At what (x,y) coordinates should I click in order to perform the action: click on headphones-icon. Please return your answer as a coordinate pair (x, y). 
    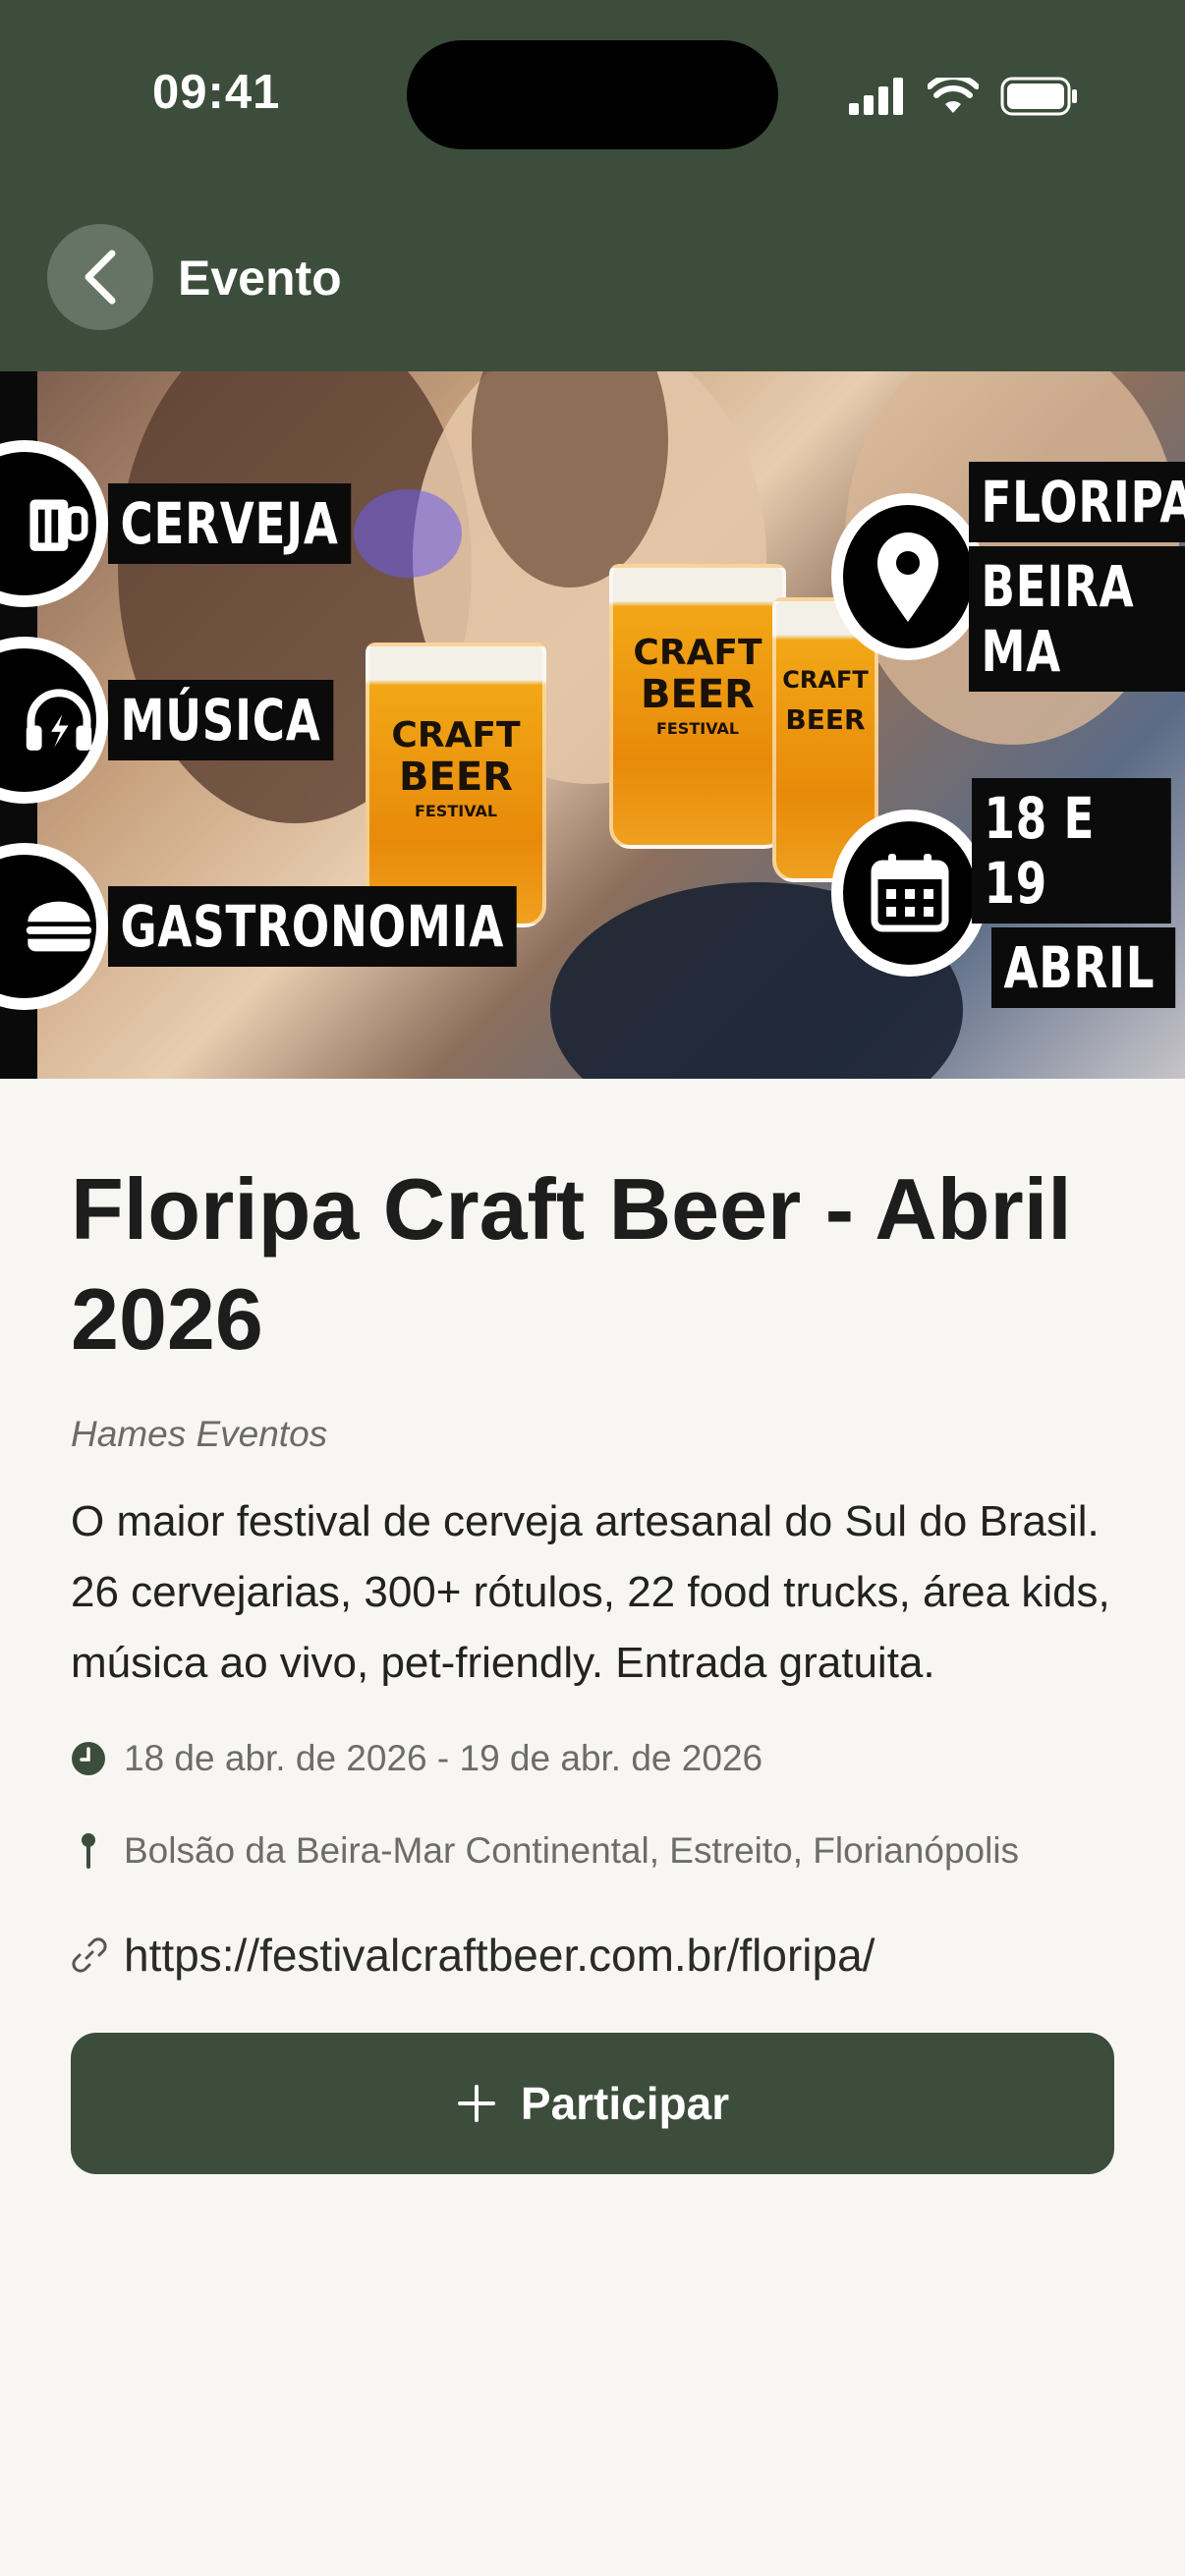
    Looking at the image, I should click on (59, 720).